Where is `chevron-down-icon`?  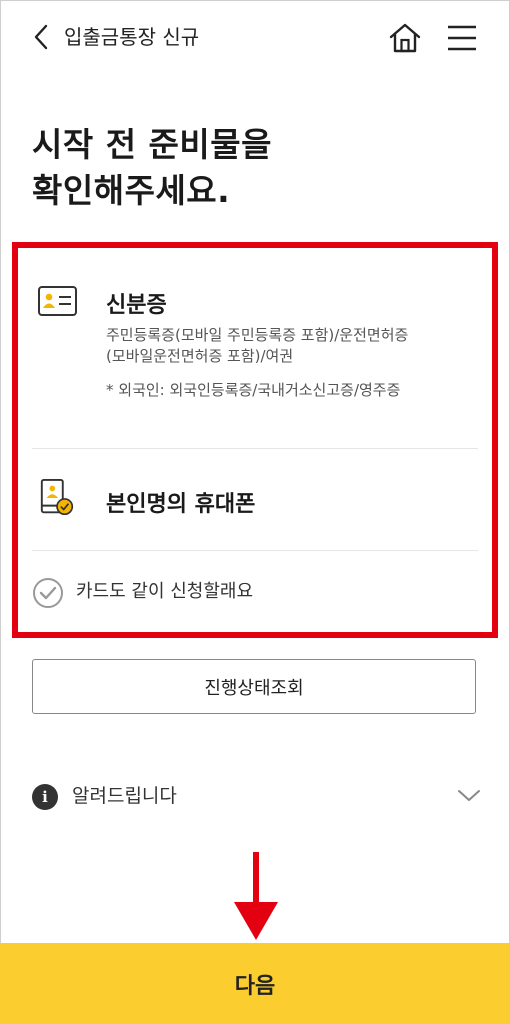
chevron-down-icon is located at coordinates (469, 795).